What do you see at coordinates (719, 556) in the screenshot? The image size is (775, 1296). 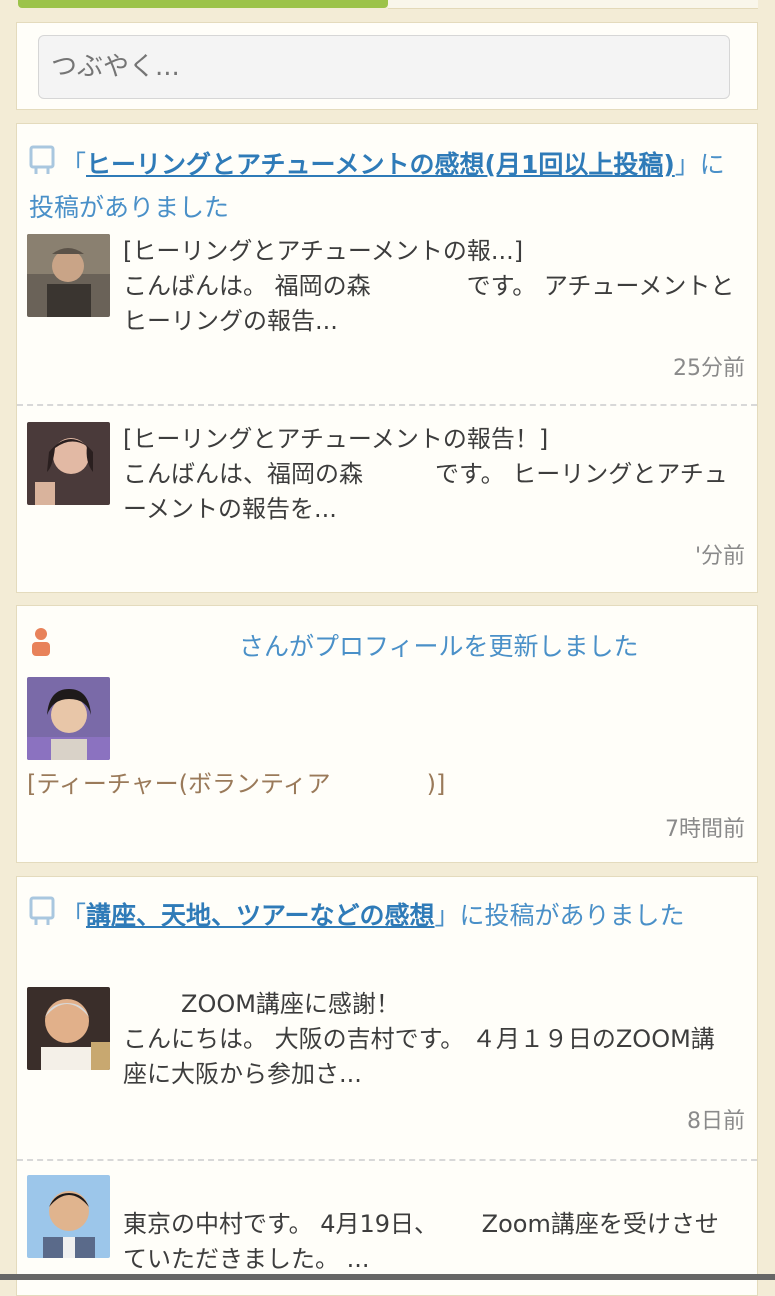 I see `timestamp: '分前` at bounding box center [719, 556].